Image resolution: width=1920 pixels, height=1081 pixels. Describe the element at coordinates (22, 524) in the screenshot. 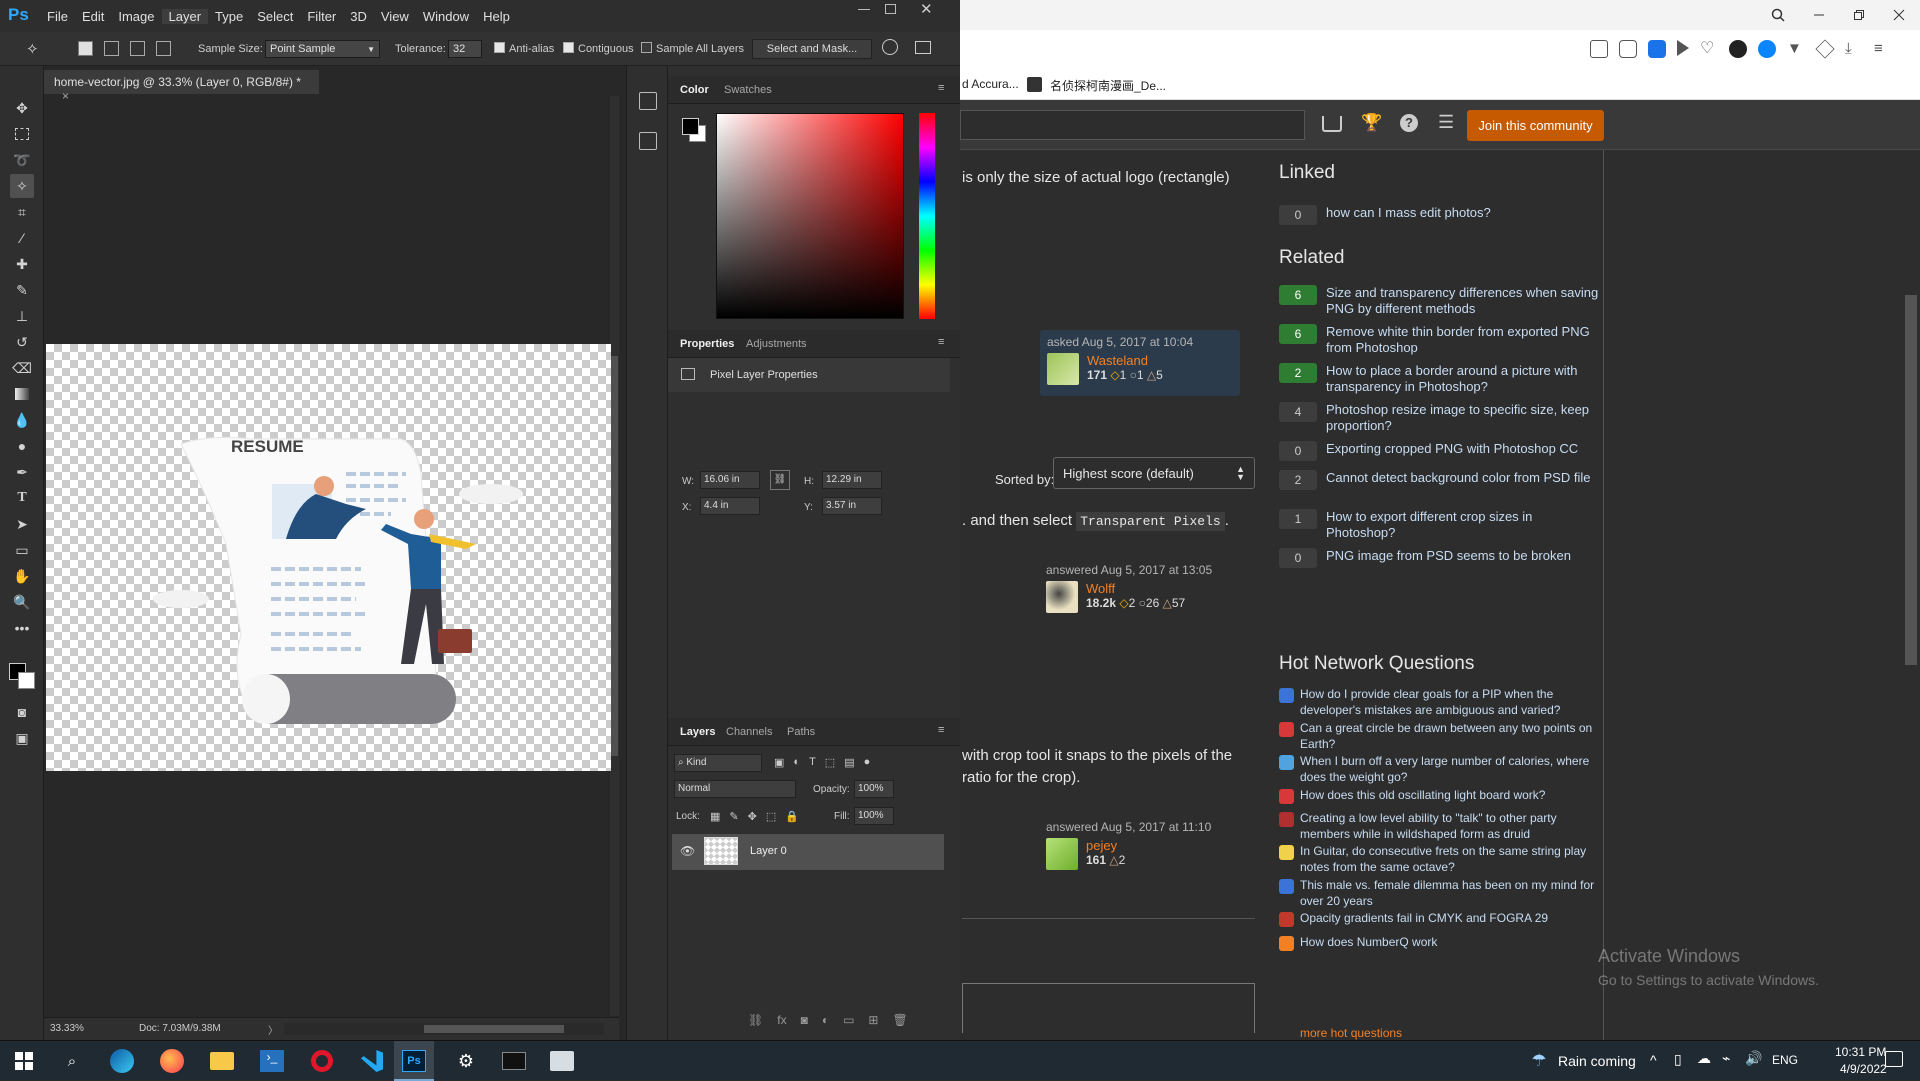

I see `path-selection-tool-icon: ➤` at that location.